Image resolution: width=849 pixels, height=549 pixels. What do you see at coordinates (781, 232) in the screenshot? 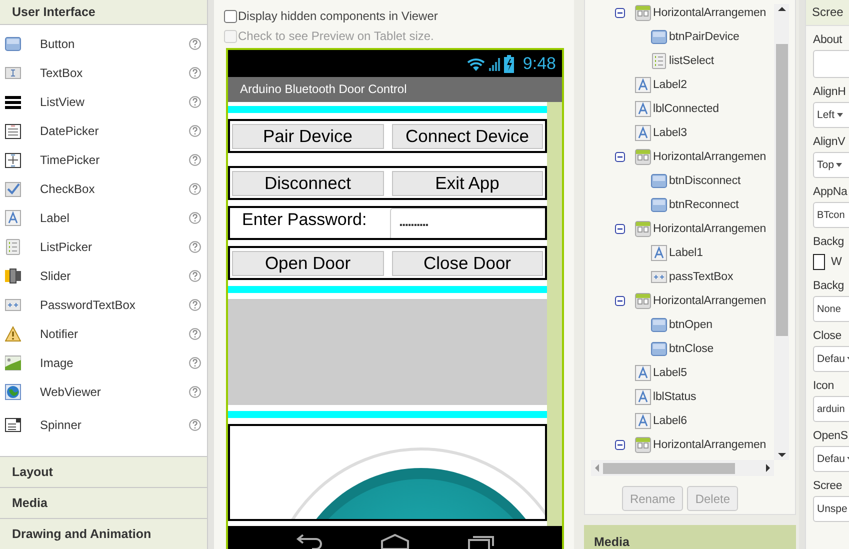
I see `vertical-scrollbar` at bounding box center [781, 232].